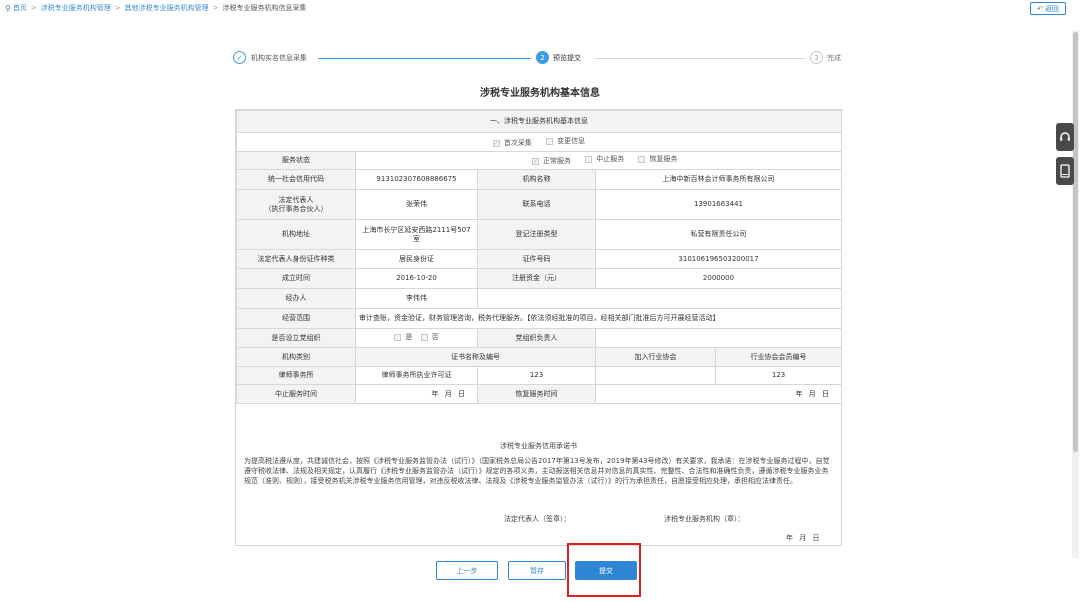 Image resolution: width=1080 pixels, height=602 pixels. What do you see at coordinates (538, 58) in the screenshot?
I see `step-indicator: ✓ 机构实名信息采集 2 预览提交 3 完成` at bounding box center [538, 58].